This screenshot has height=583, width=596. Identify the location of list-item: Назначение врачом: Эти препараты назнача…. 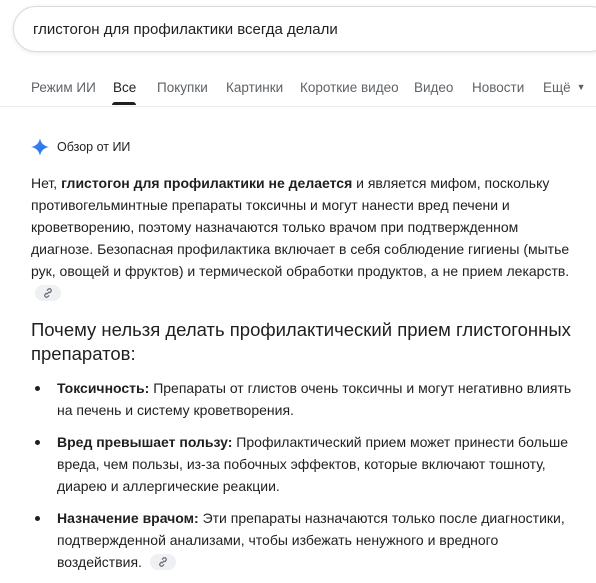
(305, 540).